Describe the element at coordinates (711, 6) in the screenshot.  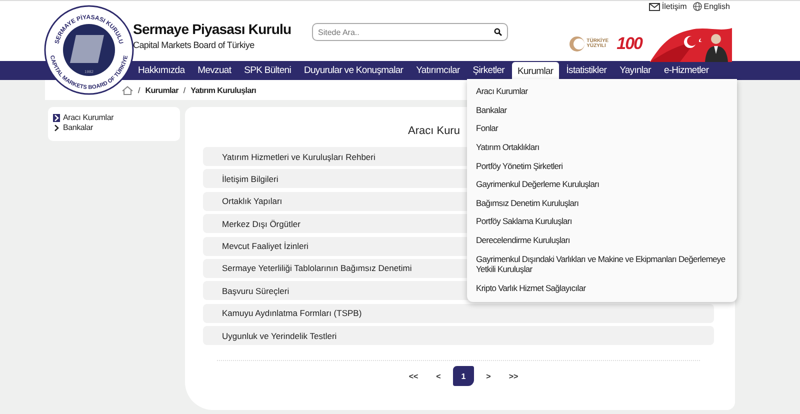
I see `top-link: English` at that location.